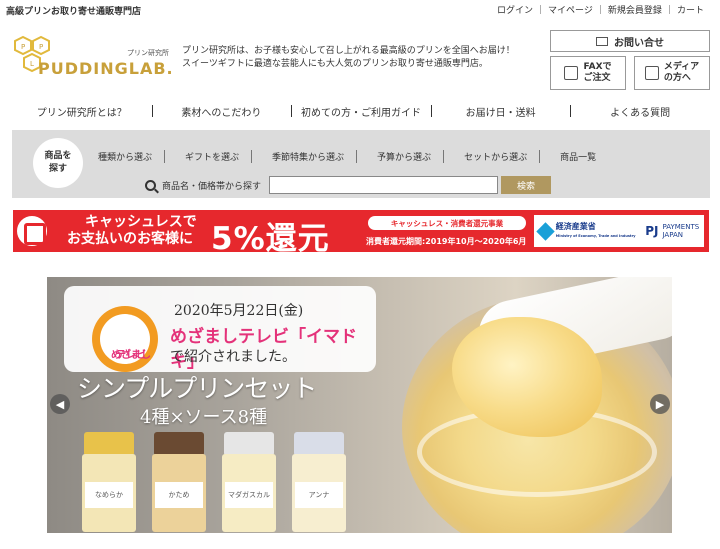 This screenshot has width=720, height=549. I want to click on nav-about: プリン研究所とは？, so click(82, 111).